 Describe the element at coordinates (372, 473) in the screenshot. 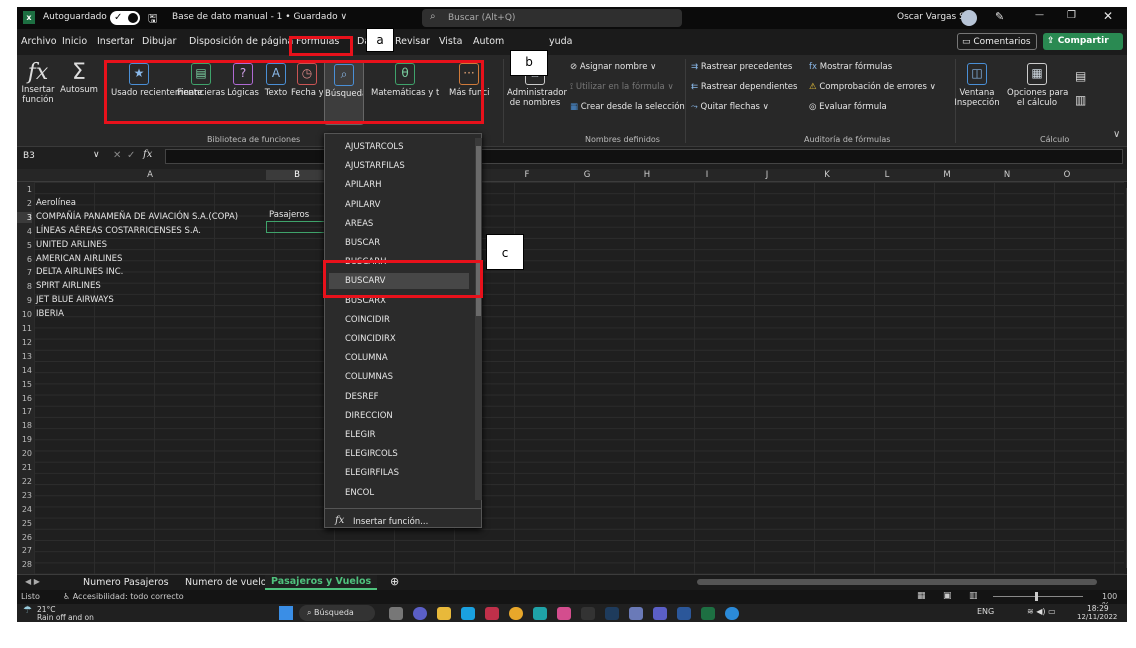

I see `dropdown-item-elegirfilas: ELEGIRFILAS` at that location.